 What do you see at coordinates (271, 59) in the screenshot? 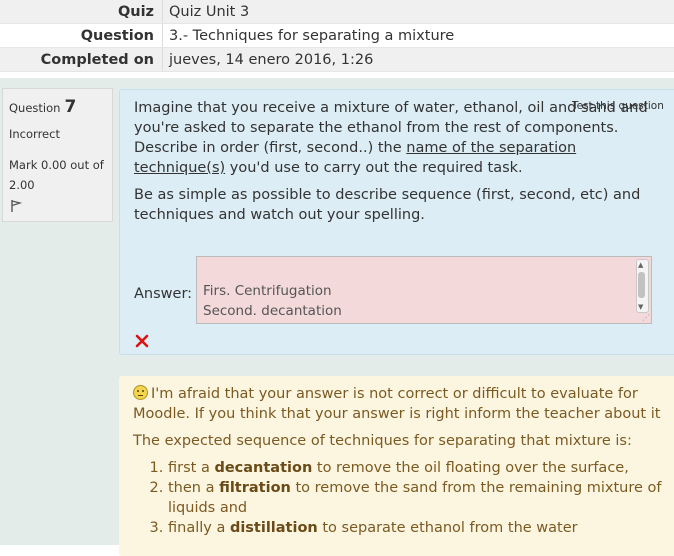
I see `summary-value: jueves, 14 enero 2016, 1:26` at bounding box center [271, 59].